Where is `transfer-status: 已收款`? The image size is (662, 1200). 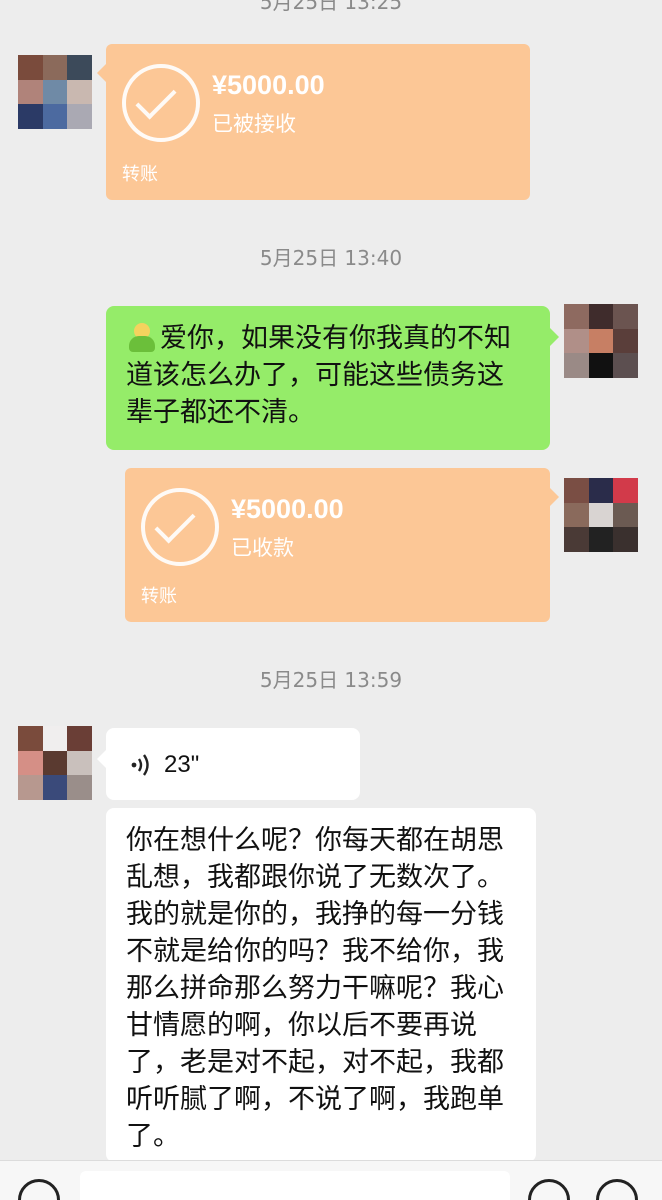
transfer-status: 已收款 is located at coordinates (262, 548).